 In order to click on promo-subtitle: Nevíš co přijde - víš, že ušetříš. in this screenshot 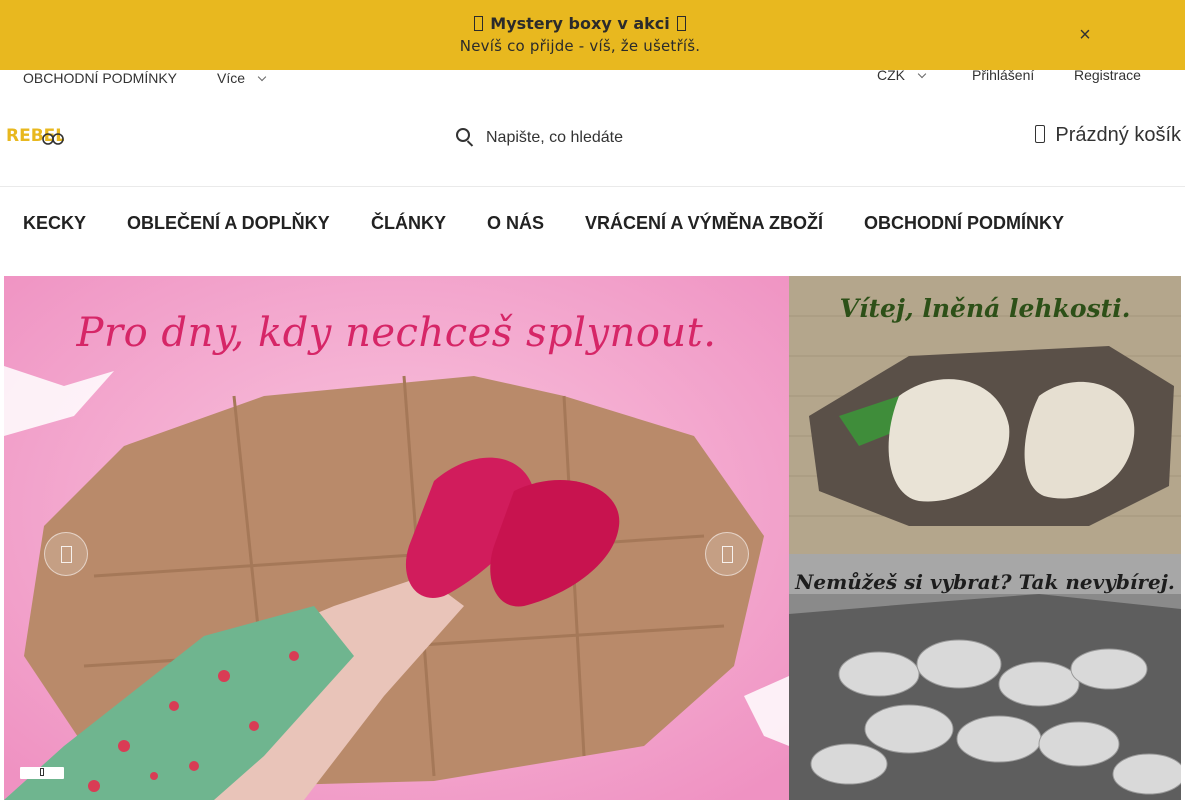, I will do `click(580, 46)`.